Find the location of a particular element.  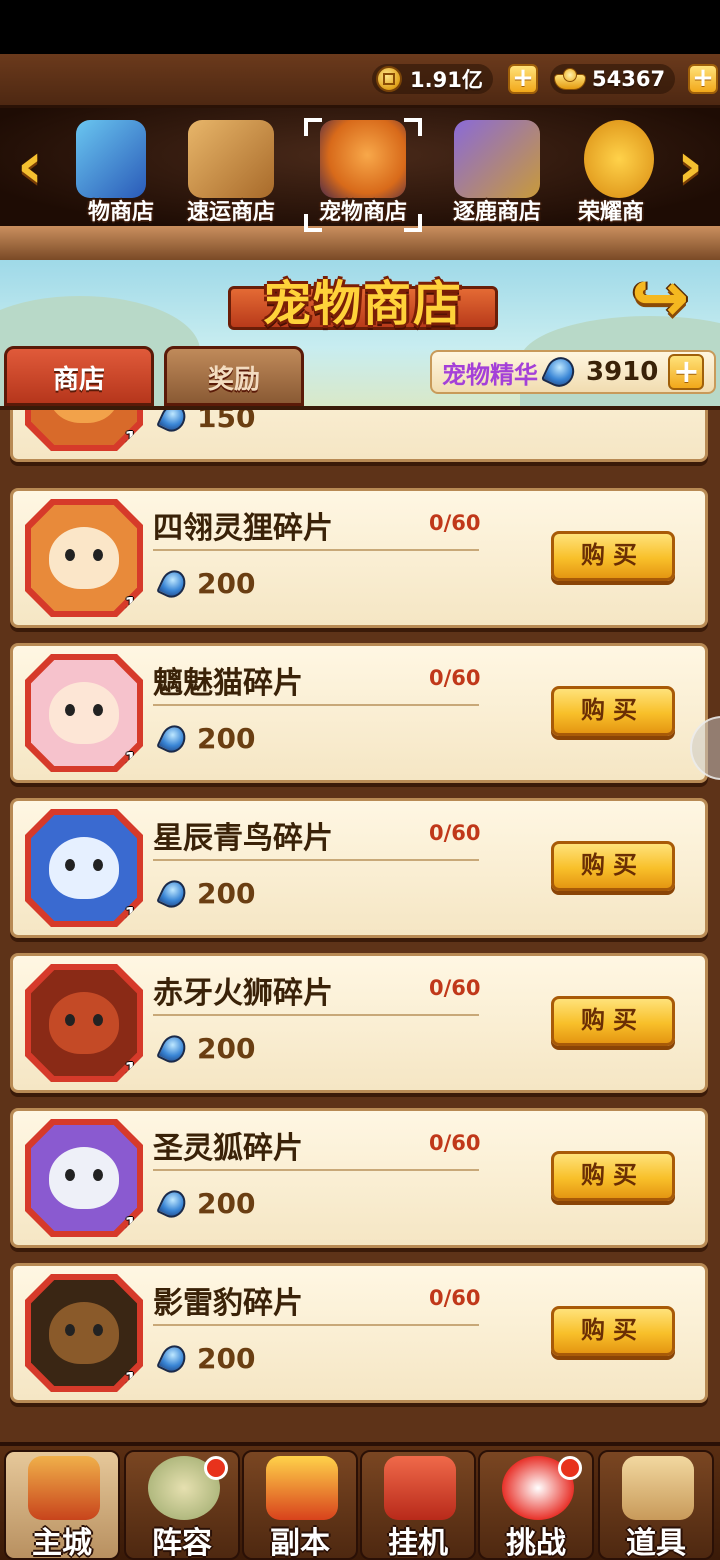

lion-pet-icon is located at coordinates (84, 1023).